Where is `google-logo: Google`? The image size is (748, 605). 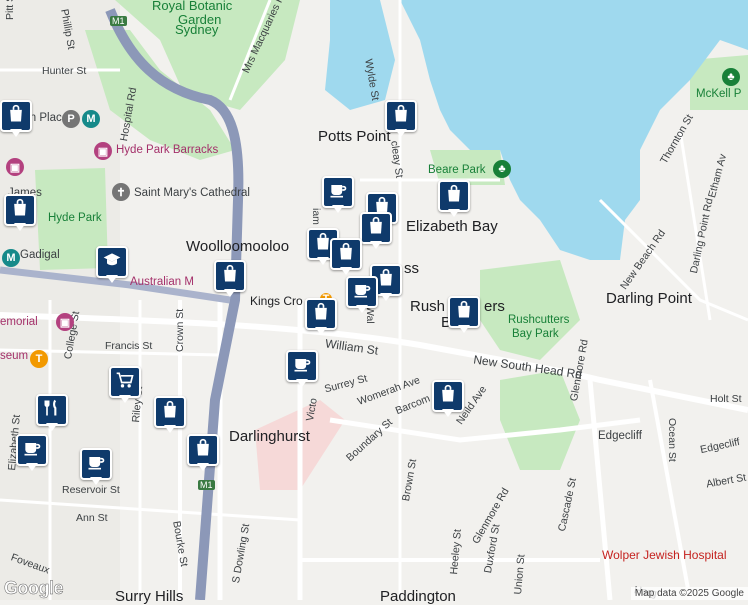 google-logo: Google is located at coordinates (34, 588).